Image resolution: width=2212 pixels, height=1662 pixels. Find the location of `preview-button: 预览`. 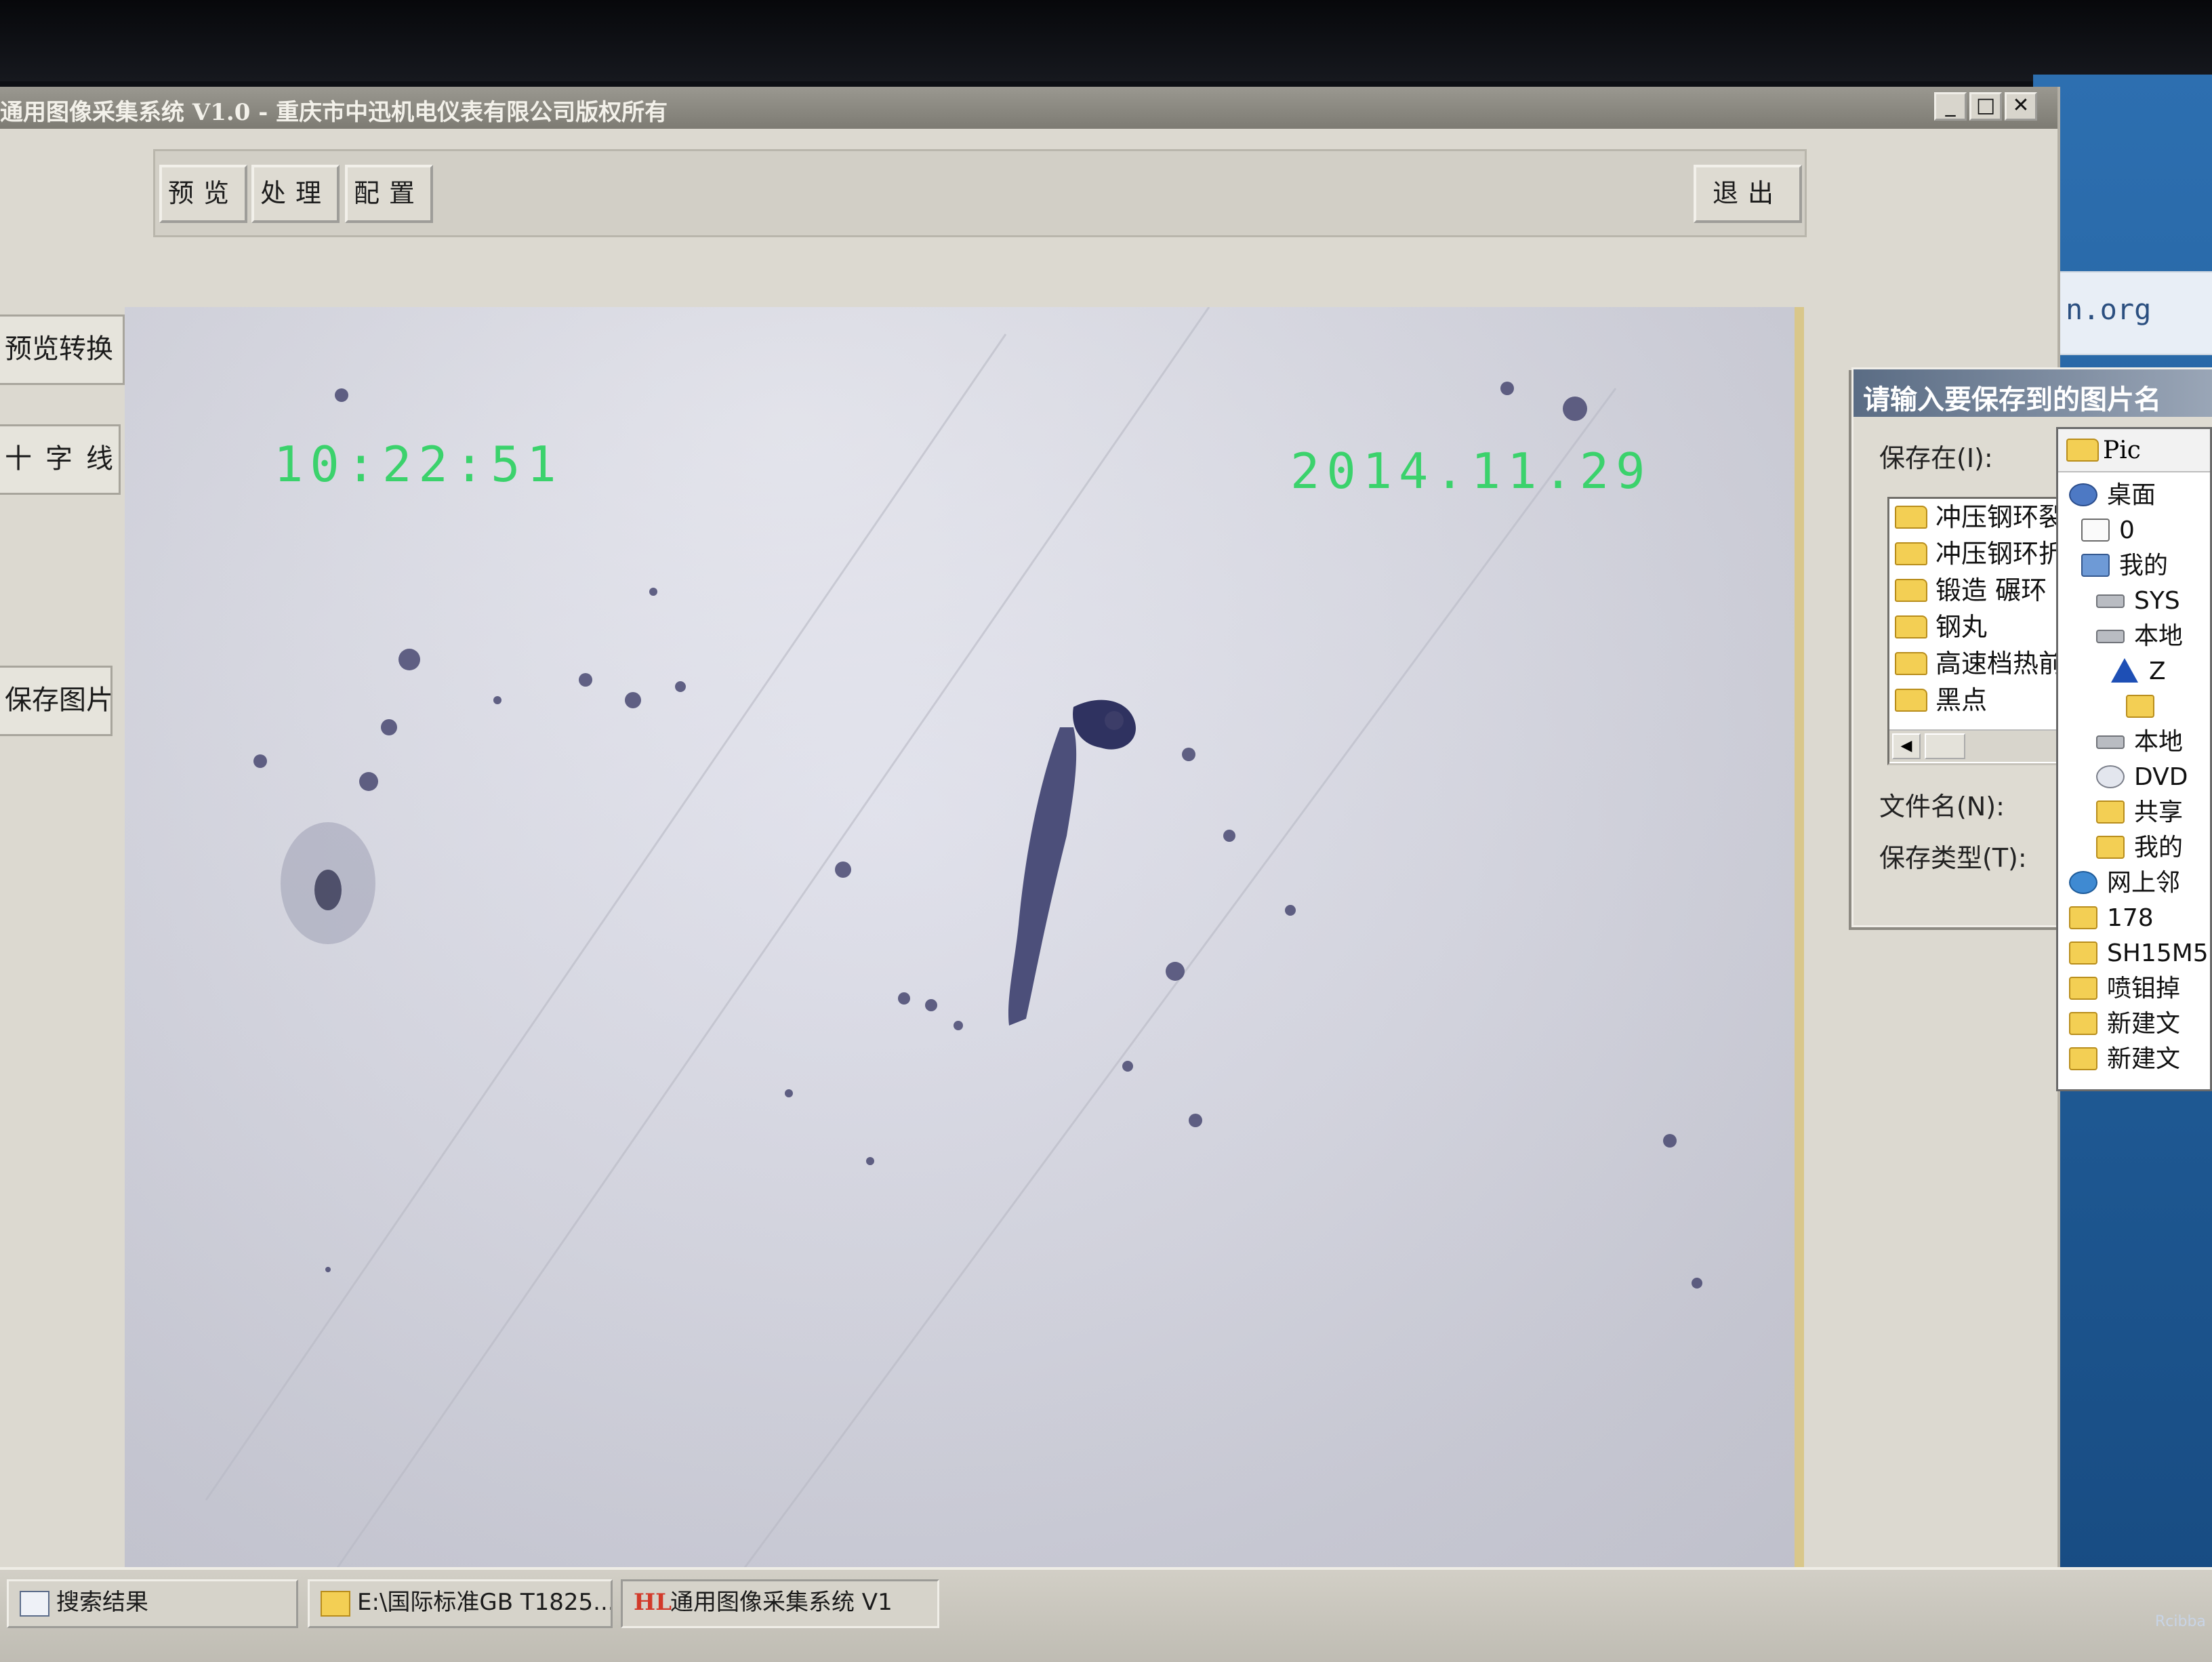

preview-button: 预览 is located at coordinates (203, 194).